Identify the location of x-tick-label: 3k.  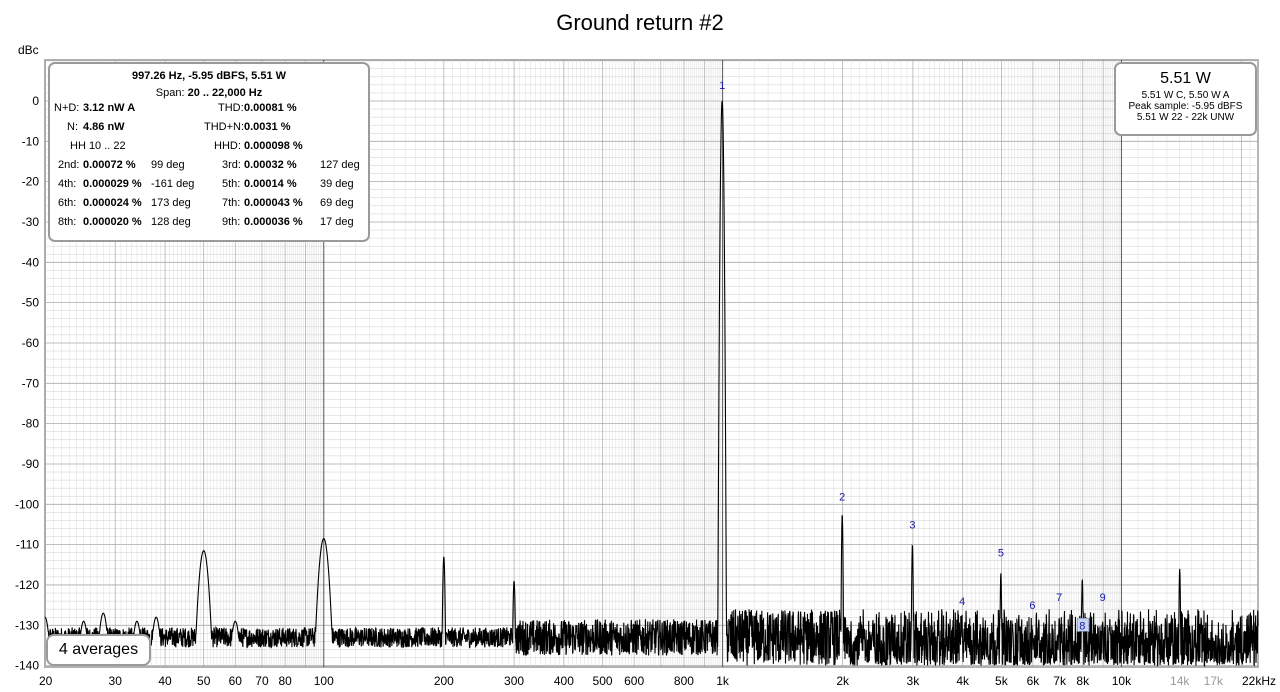
(914, 681).